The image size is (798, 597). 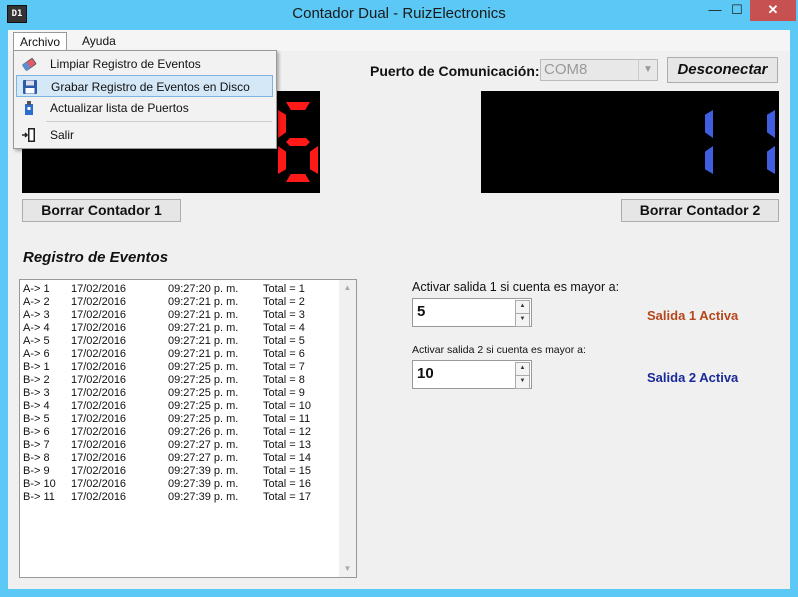 I want to click on output-1-threshold-stepper: 5 ▲ ▼, so click(x=472, y=312).